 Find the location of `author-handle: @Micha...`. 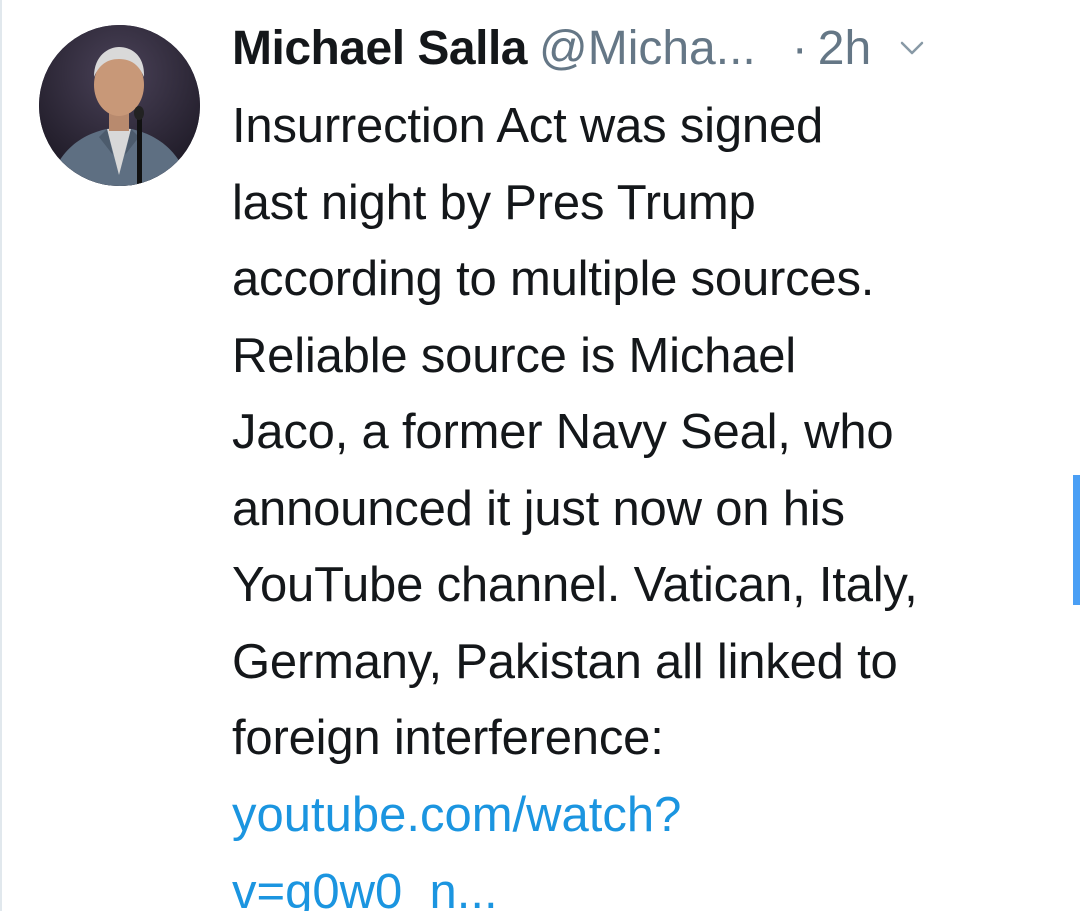

author-handle: @Micha... is located at coordinates (647, 48).